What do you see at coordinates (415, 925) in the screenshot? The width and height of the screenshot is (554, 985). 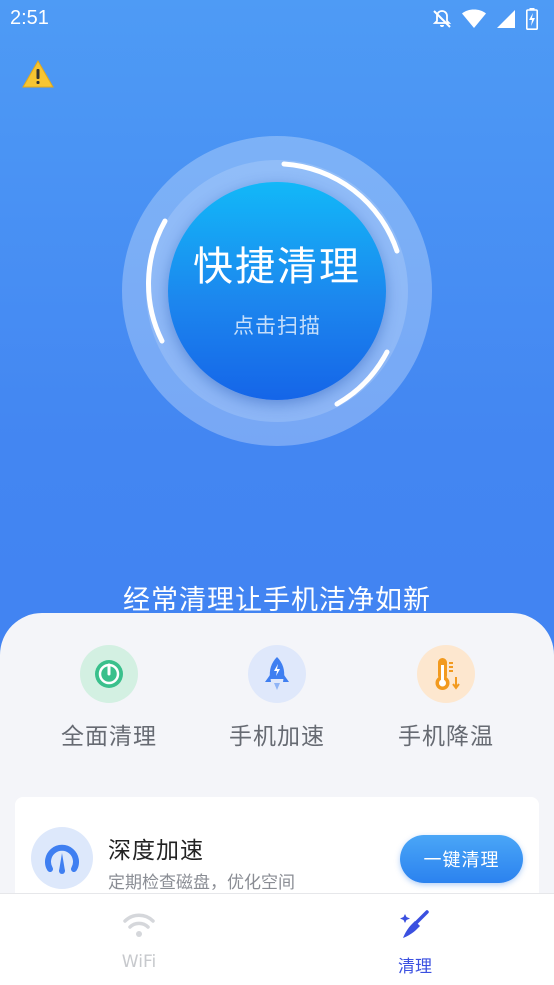 I see `broom-icon` at bounding box center [415, 925].